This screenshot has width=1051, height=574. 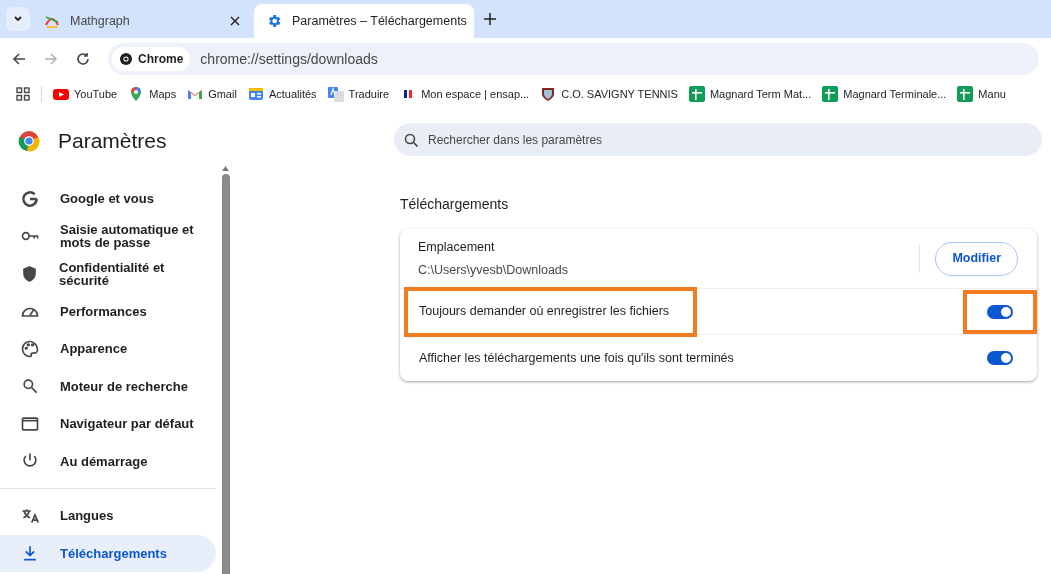 I want to click on translate-logo-icon, so click(x=335, y=94).